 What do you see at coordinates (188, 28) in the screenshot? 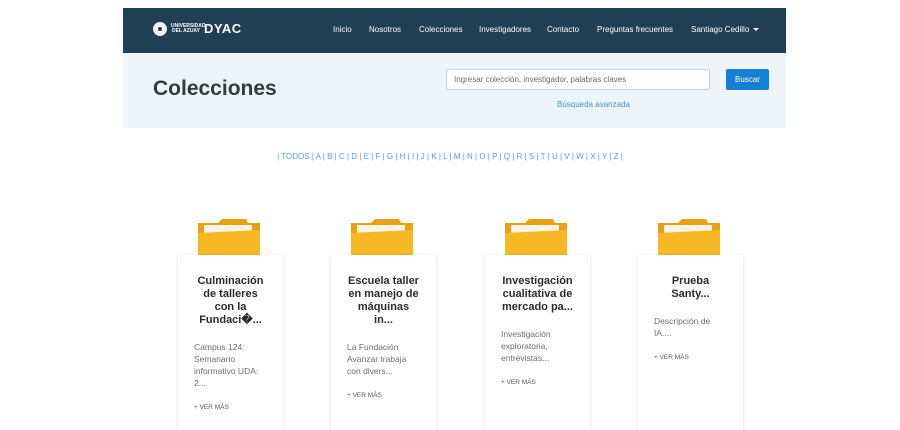
I see `brand-university-label: UNIVERSIDAD DEL AZUAY` at bounding box center [188, 28].